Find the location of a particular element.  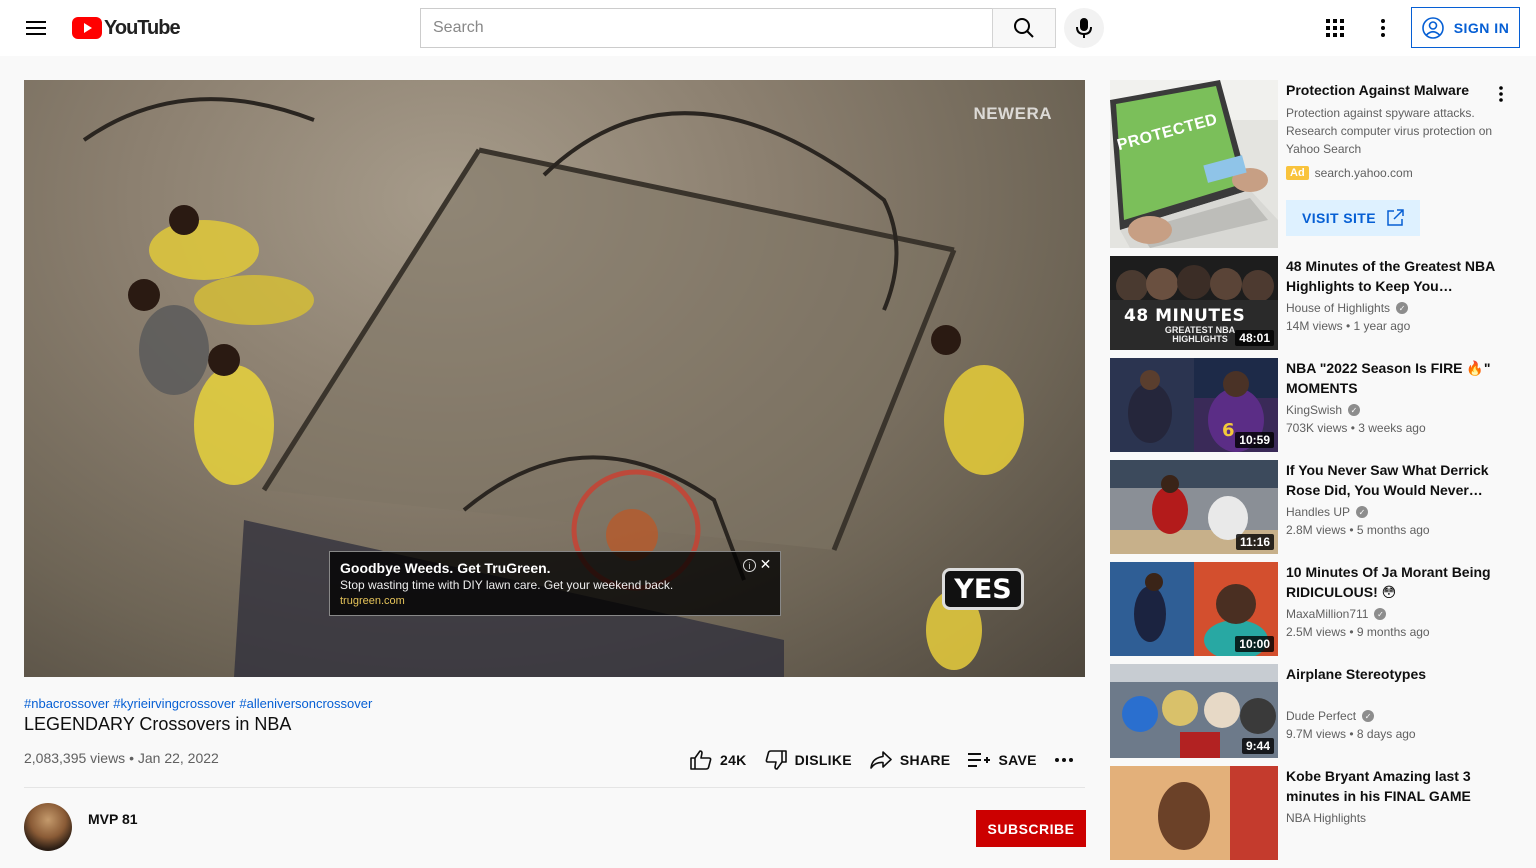

search-button is located at coordinates (1024, 28).